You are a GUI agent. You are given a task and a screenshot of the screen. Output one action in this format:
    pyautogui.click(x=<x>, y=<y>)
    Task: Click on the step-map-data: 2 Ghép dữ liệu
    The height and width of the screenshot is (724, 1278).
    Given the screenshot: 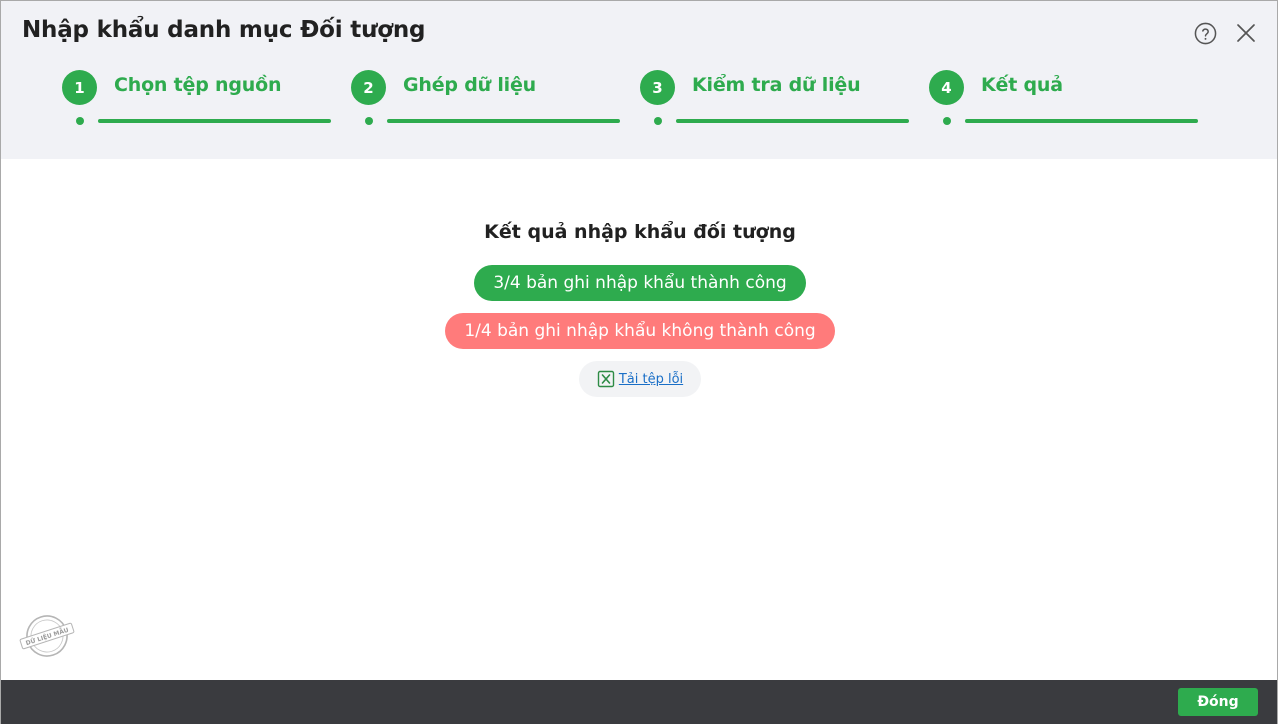 What is the action you would take?
    pyautogui.click(x=486, y=100)
    